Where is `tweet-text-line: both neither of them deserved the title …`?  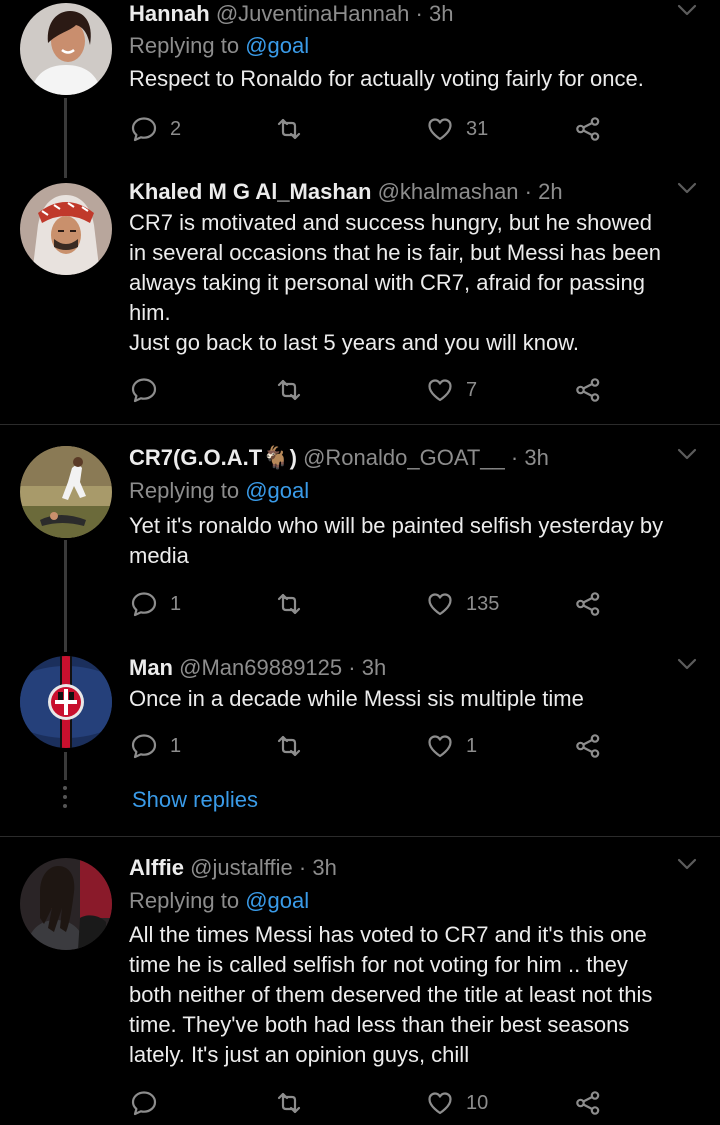
tweet-text-line: both neither of them deserved the title … is located at coordinates (391, 994).